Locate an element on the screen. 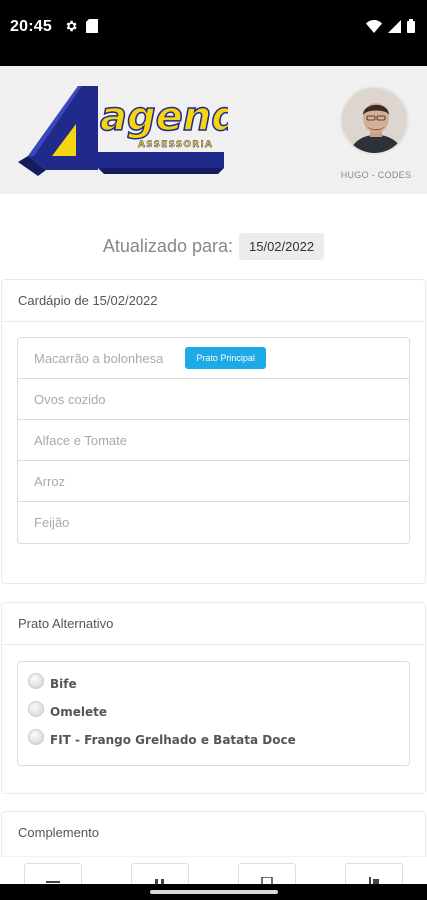  bottom-tab-bar is located at coordinates (213, 871).